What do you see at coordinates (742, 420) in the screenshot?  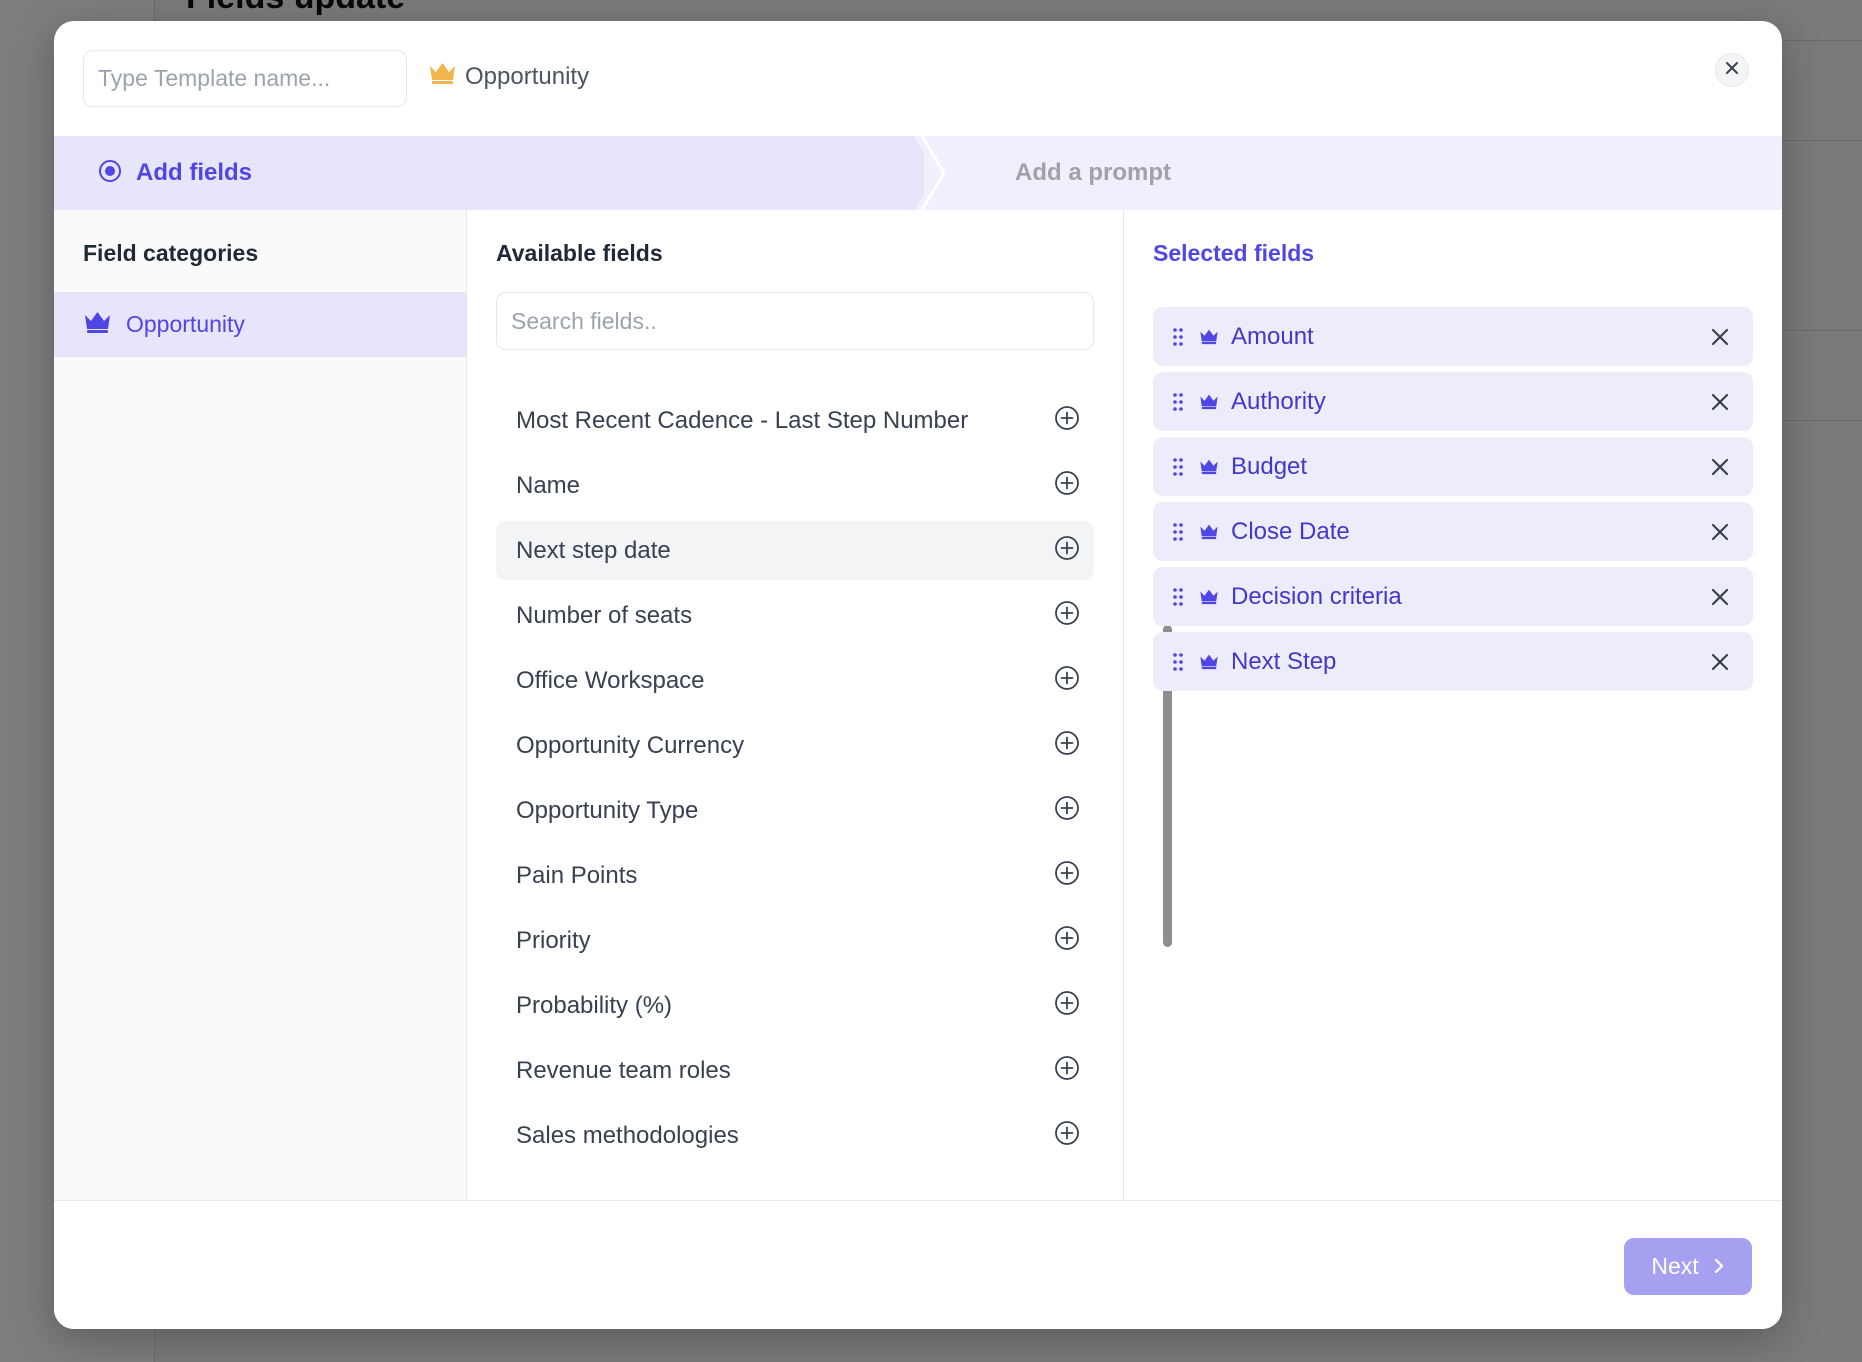 I see `available-field-label: Most Recent Cadence - Last Step Number` at bounding box center [742, 420].